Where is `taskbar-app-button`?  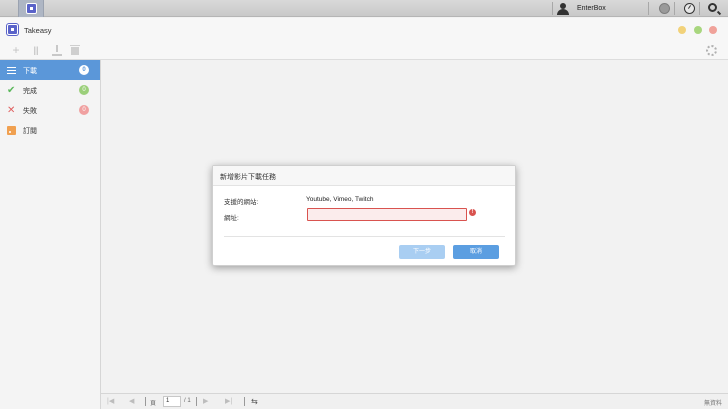
taskbar-app-button is located at coordinates (31, 8).